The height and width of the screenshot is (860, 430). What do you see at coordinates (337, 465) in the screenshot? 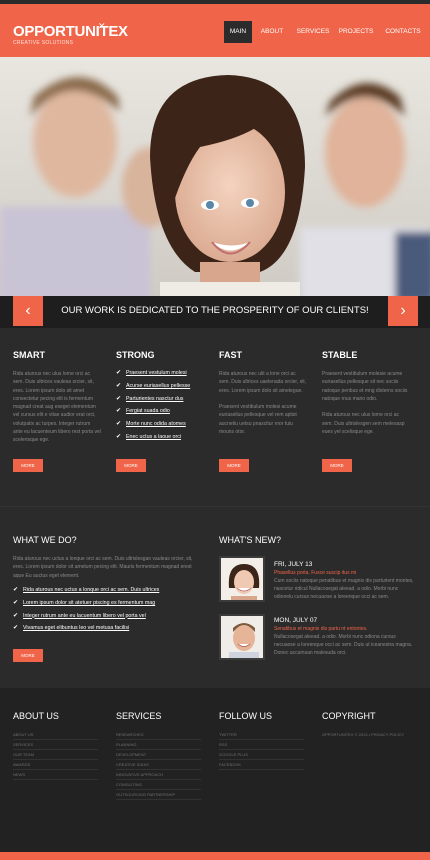
I see `more-button-stable: MORE` at bounding box center [337, 465].